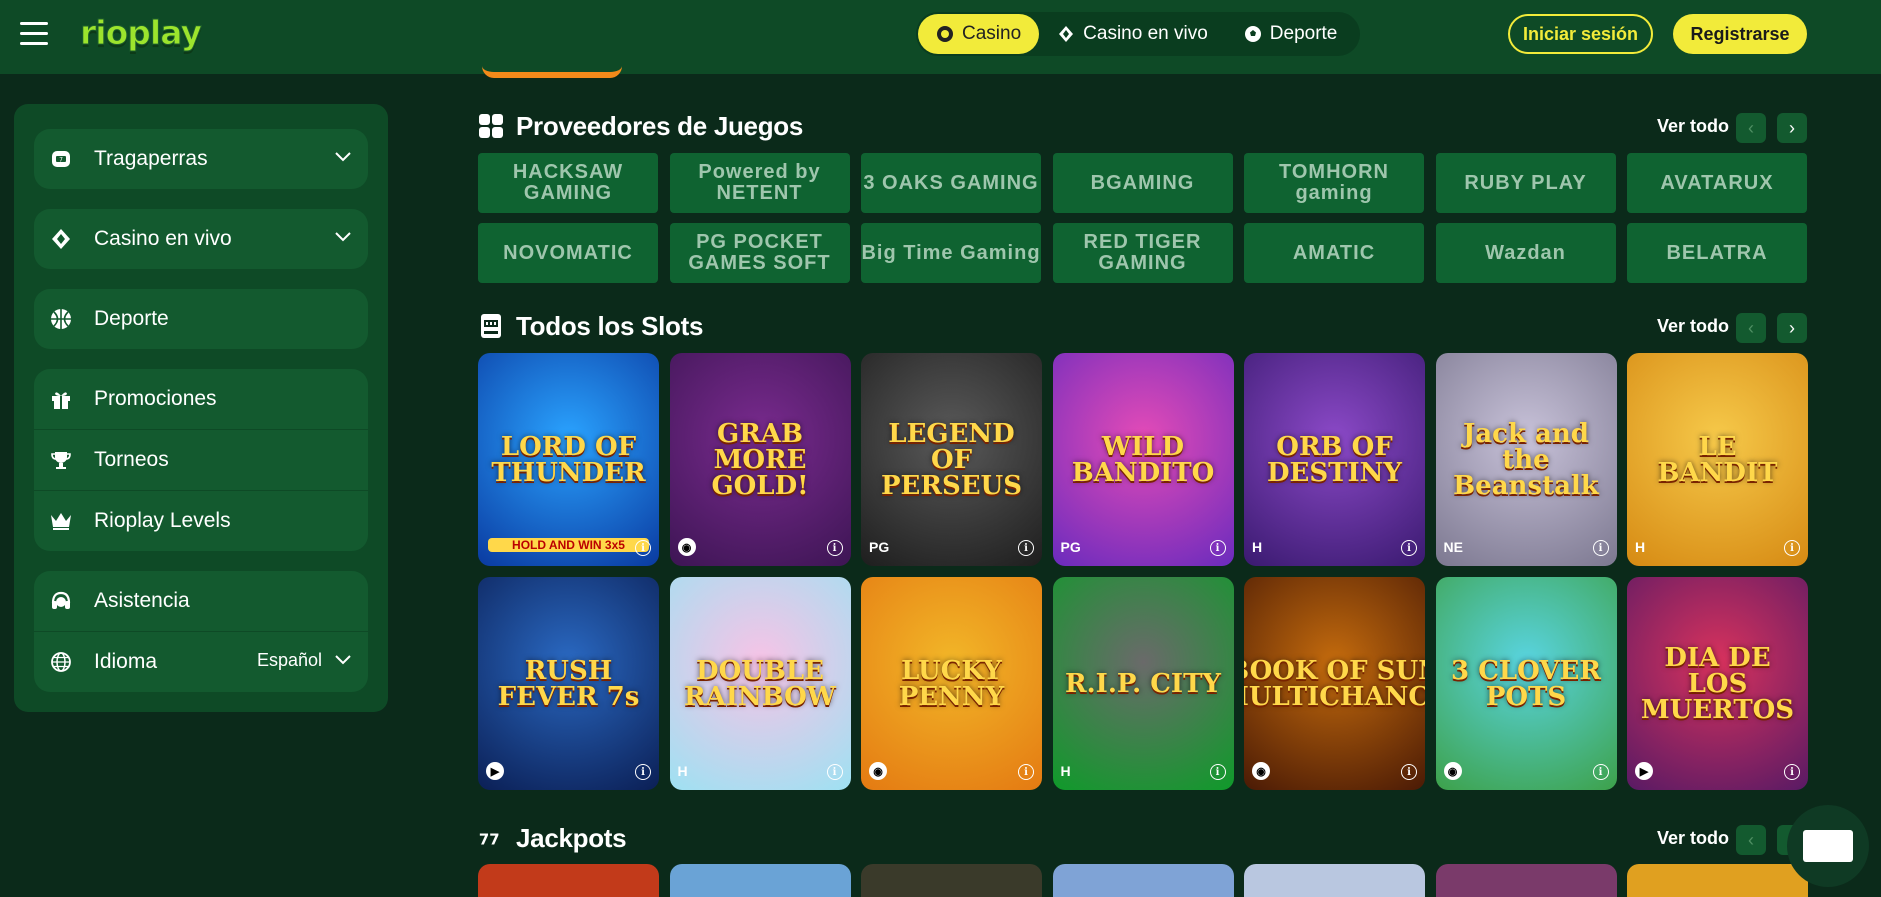  I want to click on slot-machine-icon, so click(491, 326).